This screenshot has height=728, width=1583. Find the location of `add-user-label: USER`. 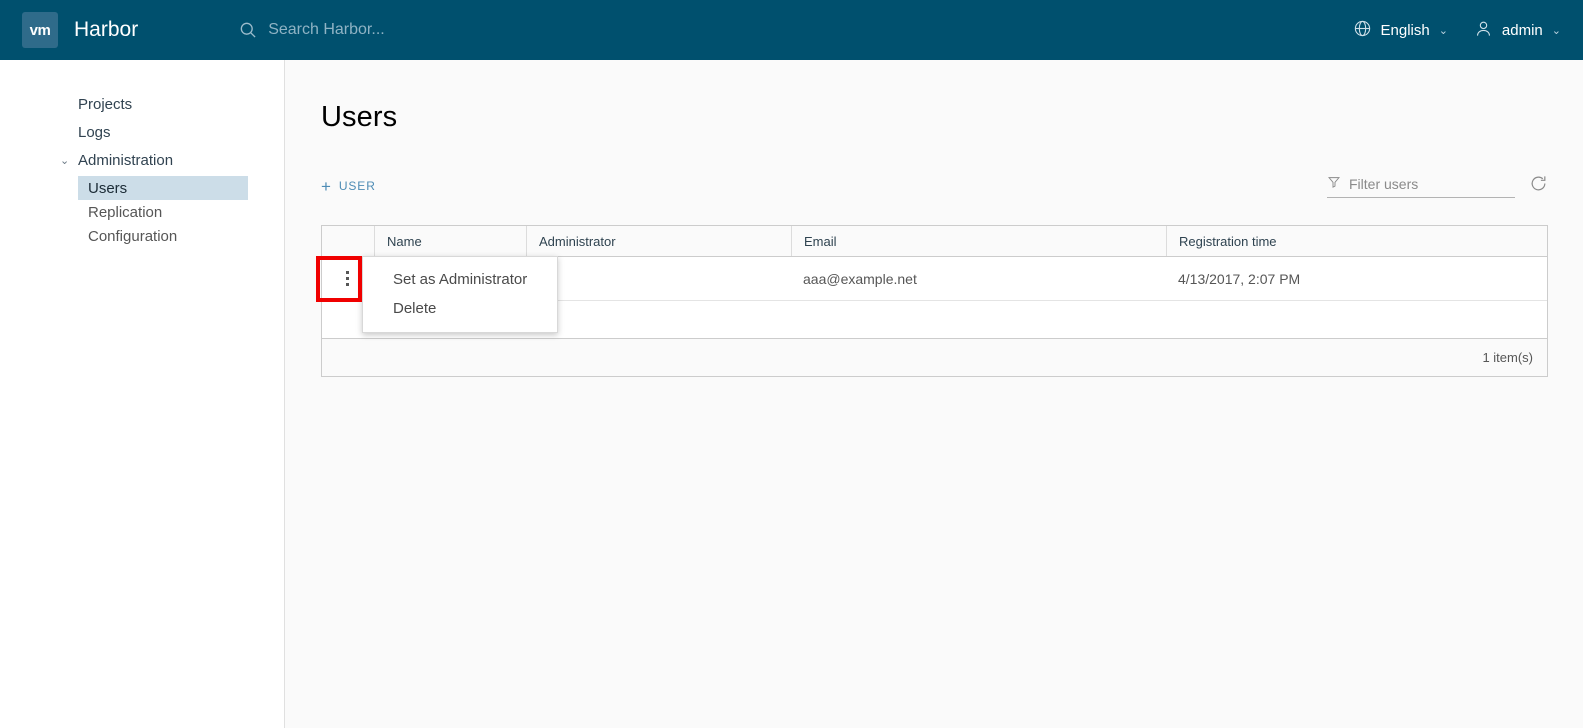

add-user-label: USER is located at coordinates (357, 186).